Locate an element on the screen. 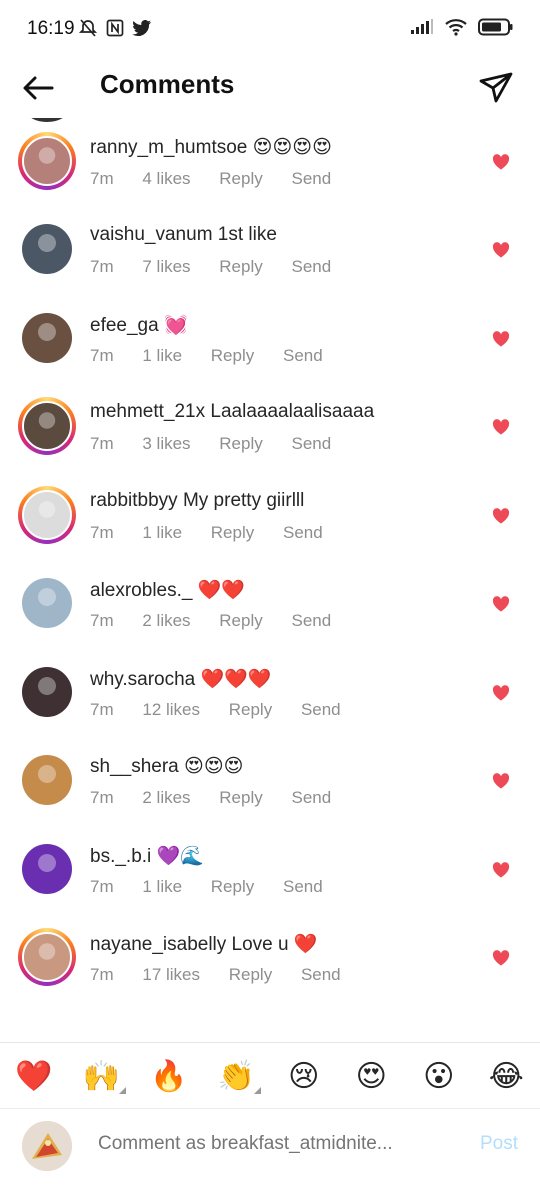  status-left-icons is located at coordinates (115, 28).